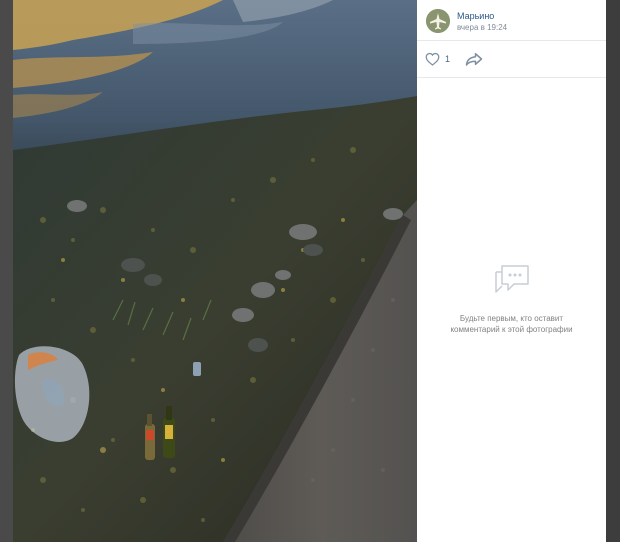  I want to click on heart-icon, so click(432, 59).